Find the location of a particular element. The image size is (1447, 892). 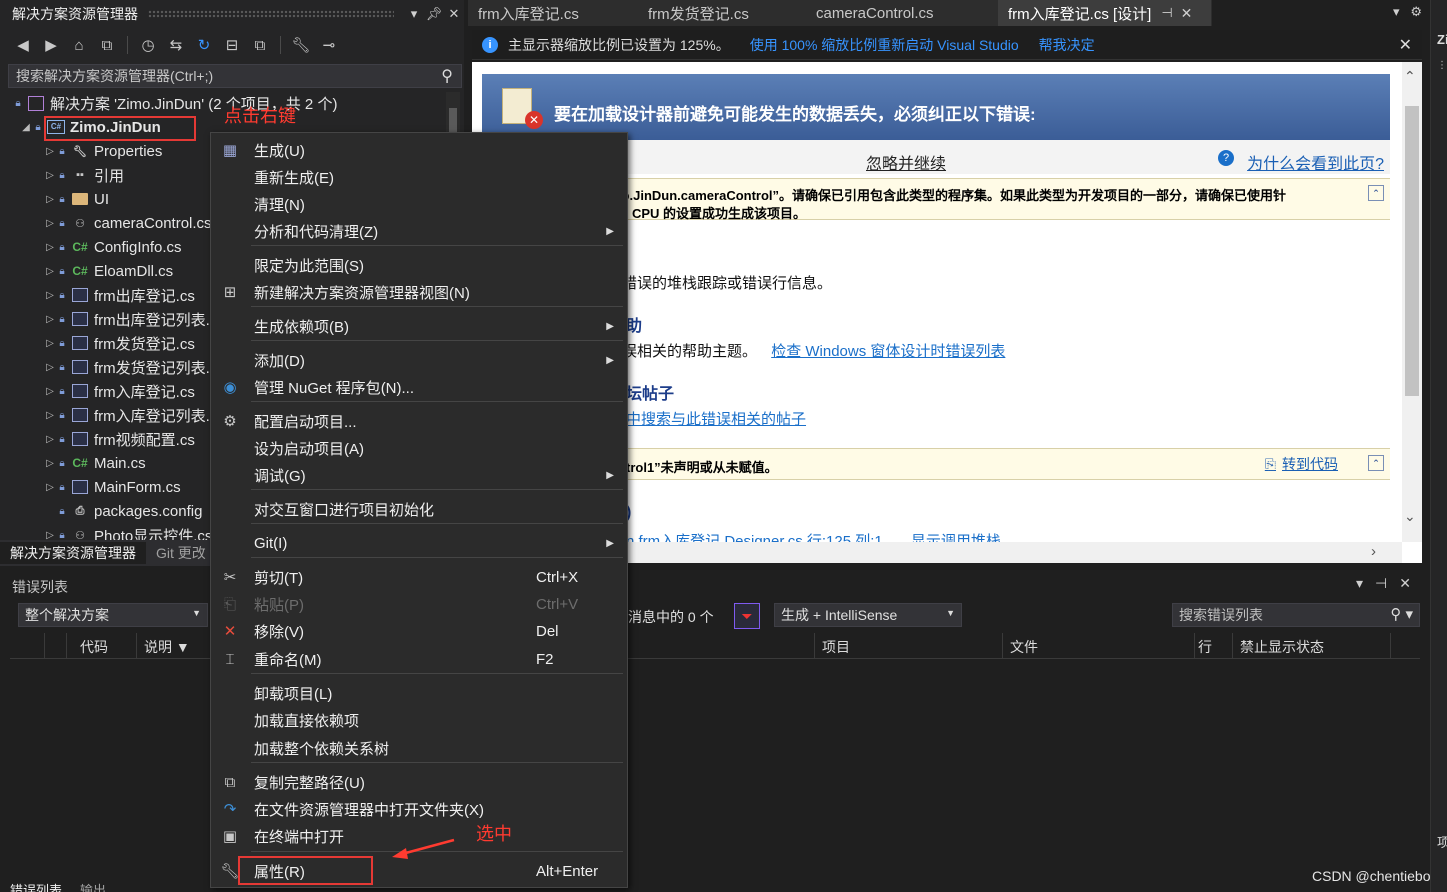

tab-error-list: 错误列表 is located at coordinates (36, 886).